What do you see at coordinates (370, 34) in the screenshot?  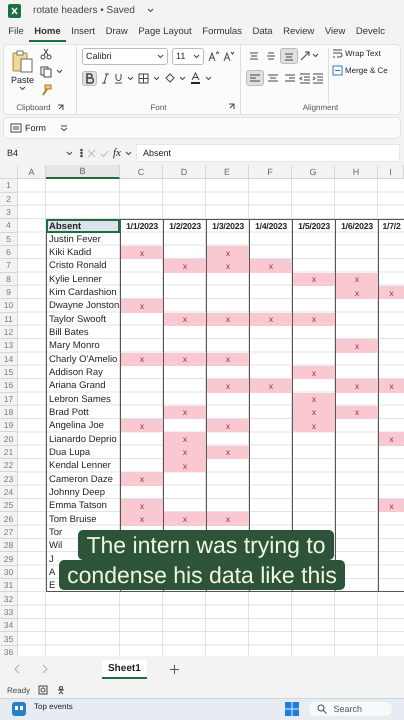 I see `ribbon-tab: Develc` at bounding box center [370, 34].